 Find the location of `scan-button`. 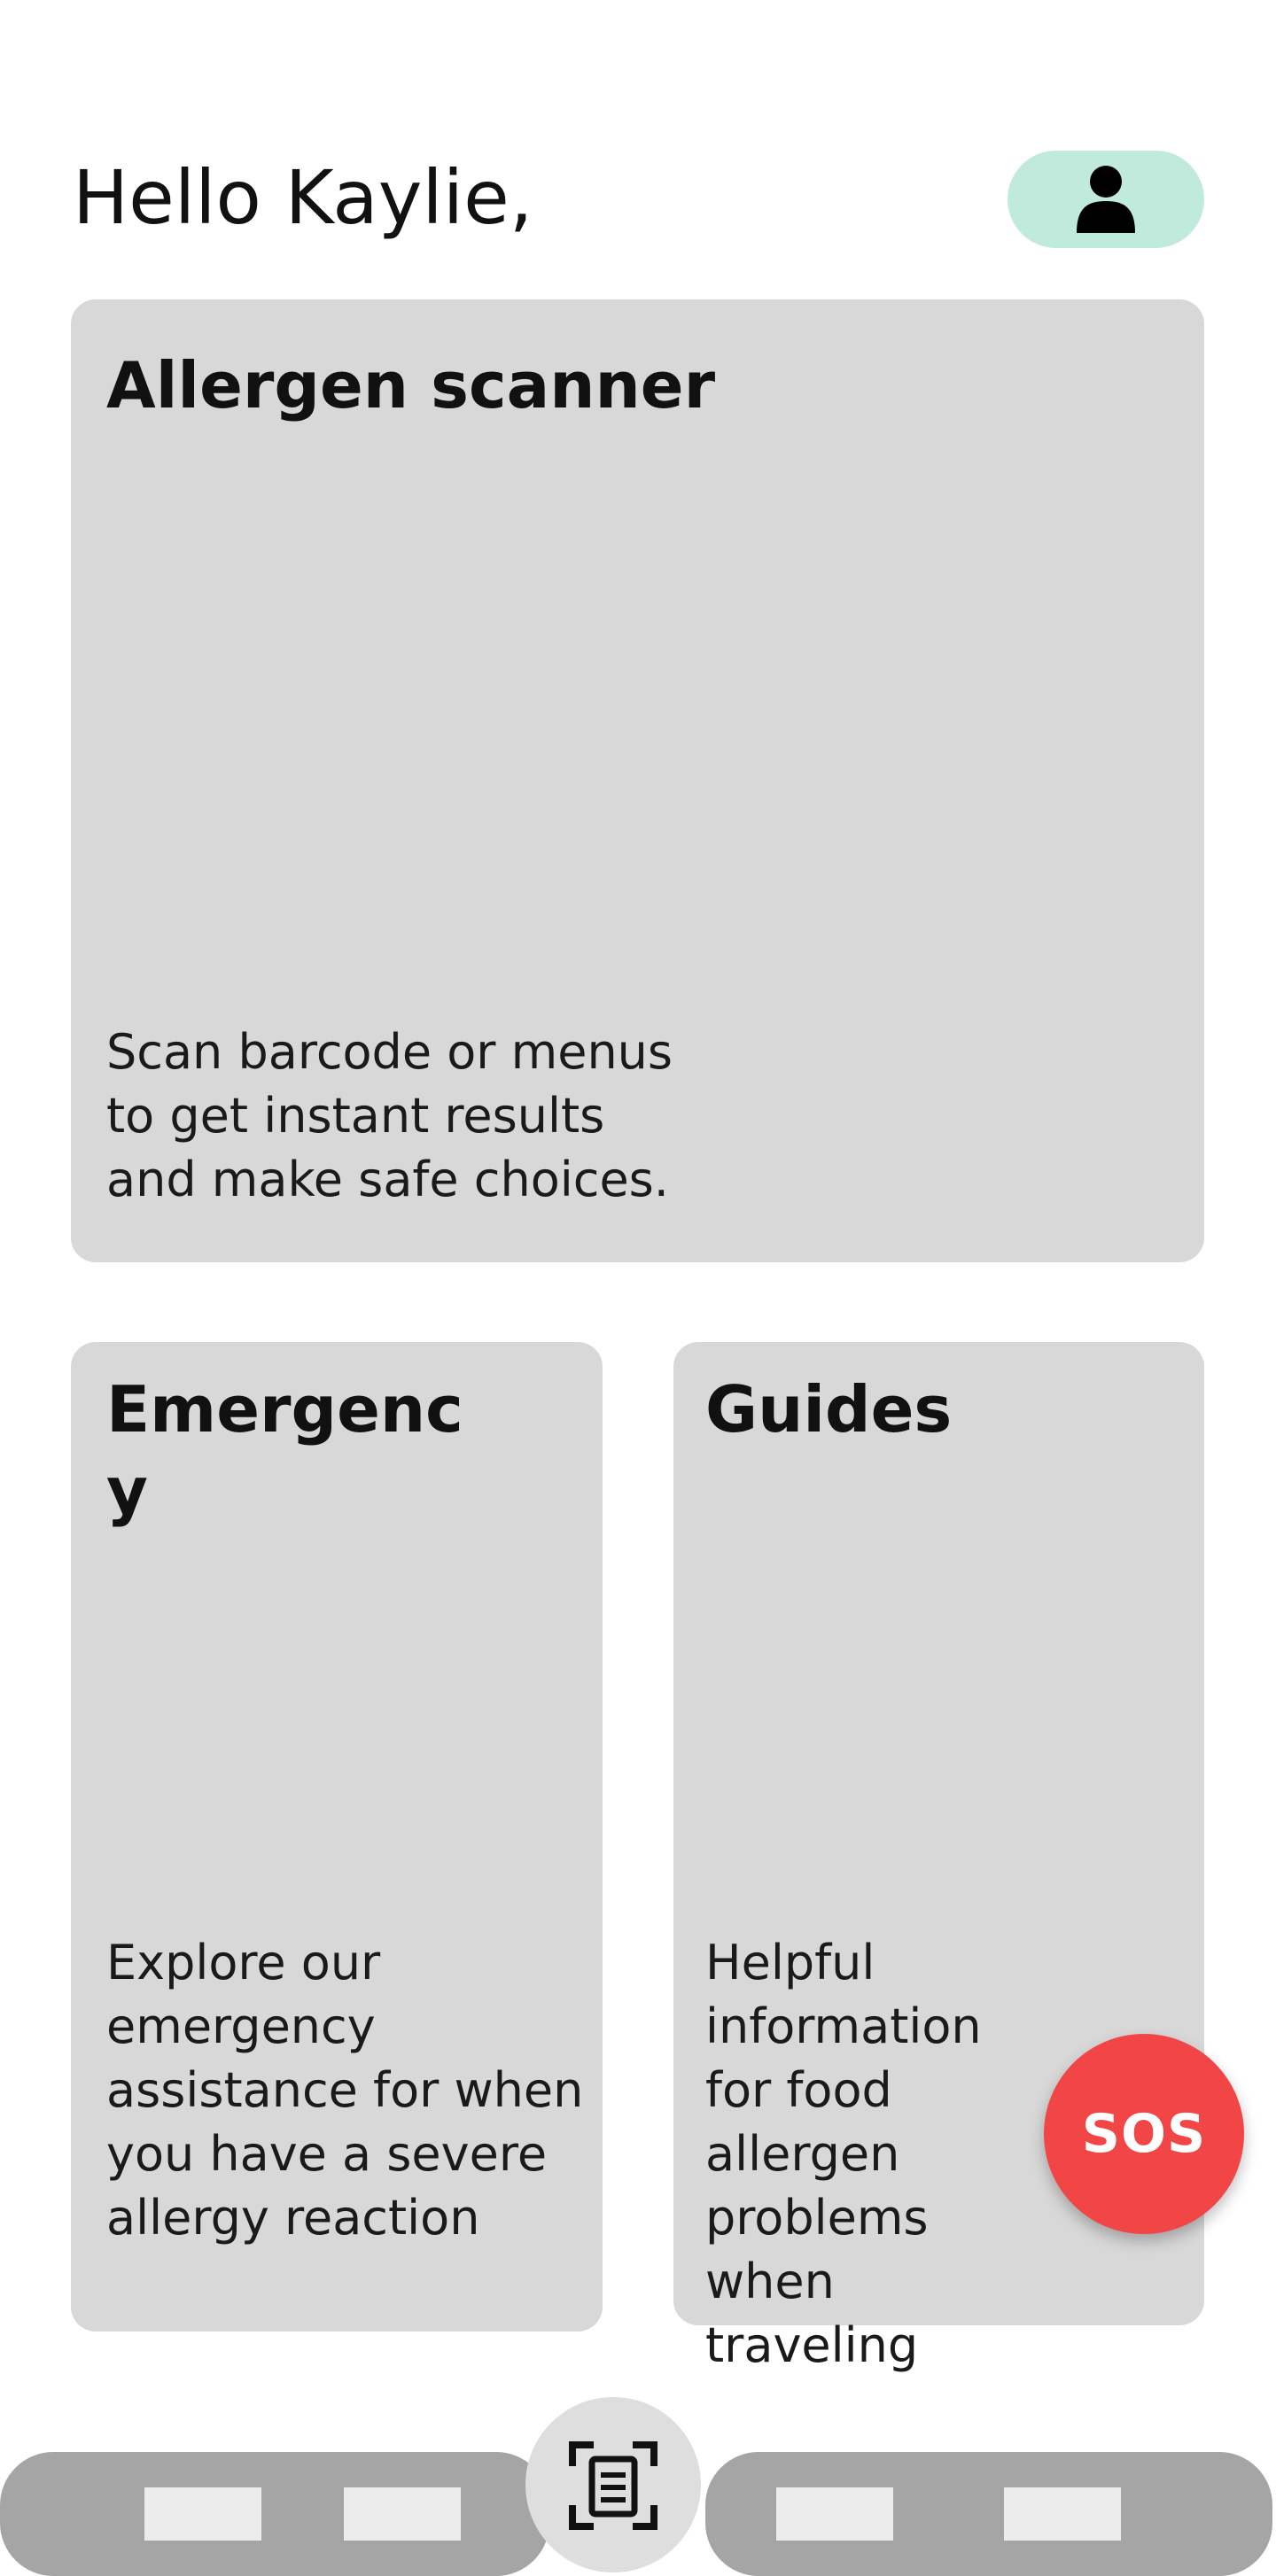

scan-button is located at coordinates (613, 2484).